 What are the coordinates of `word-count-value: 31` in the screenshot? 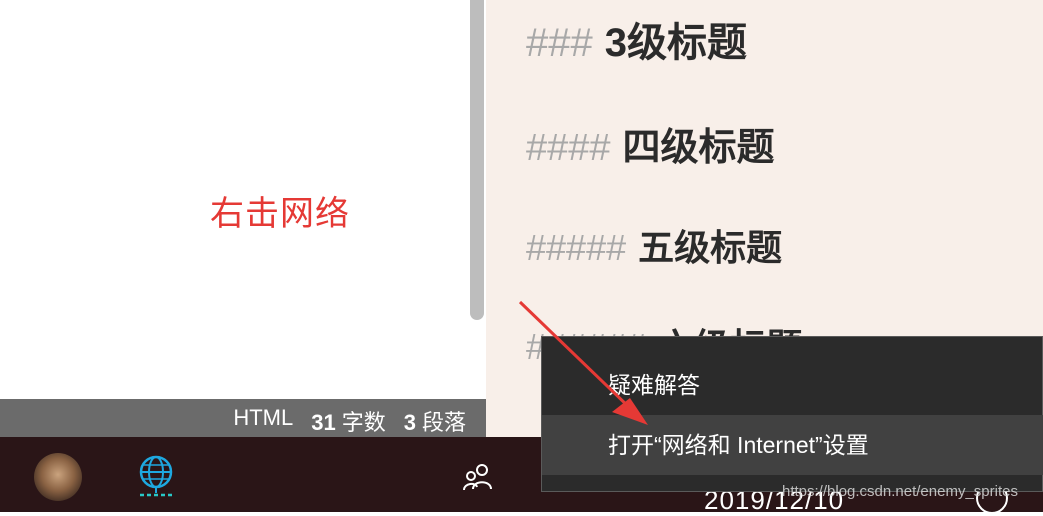 It's located at (323, 422).